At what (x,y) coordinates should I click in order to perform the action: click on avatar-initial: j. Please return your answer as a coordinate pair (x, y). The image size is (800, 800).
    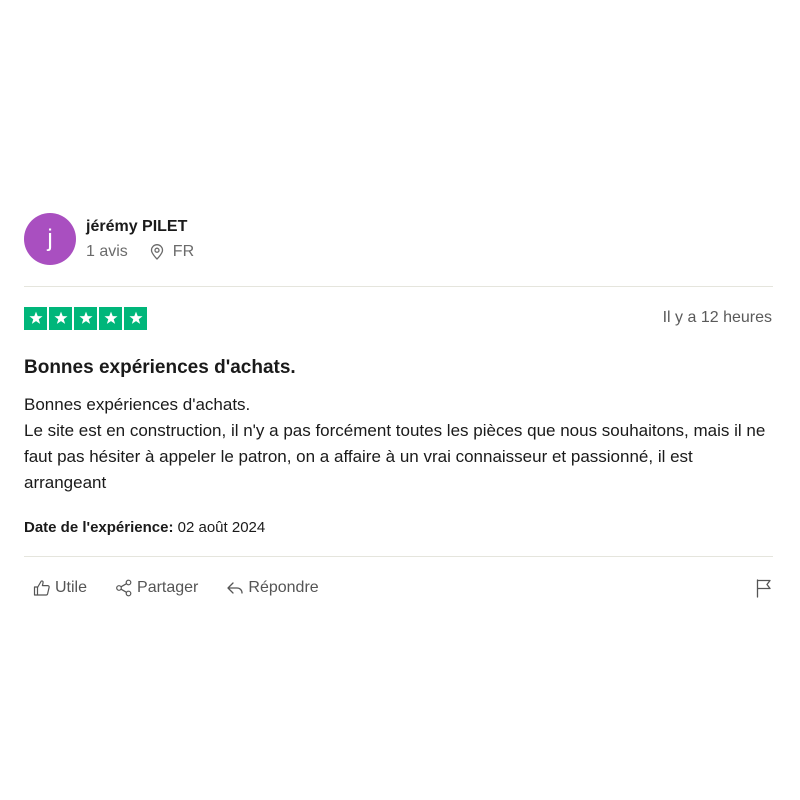
    Looking at the image, I should click on (50, 238).